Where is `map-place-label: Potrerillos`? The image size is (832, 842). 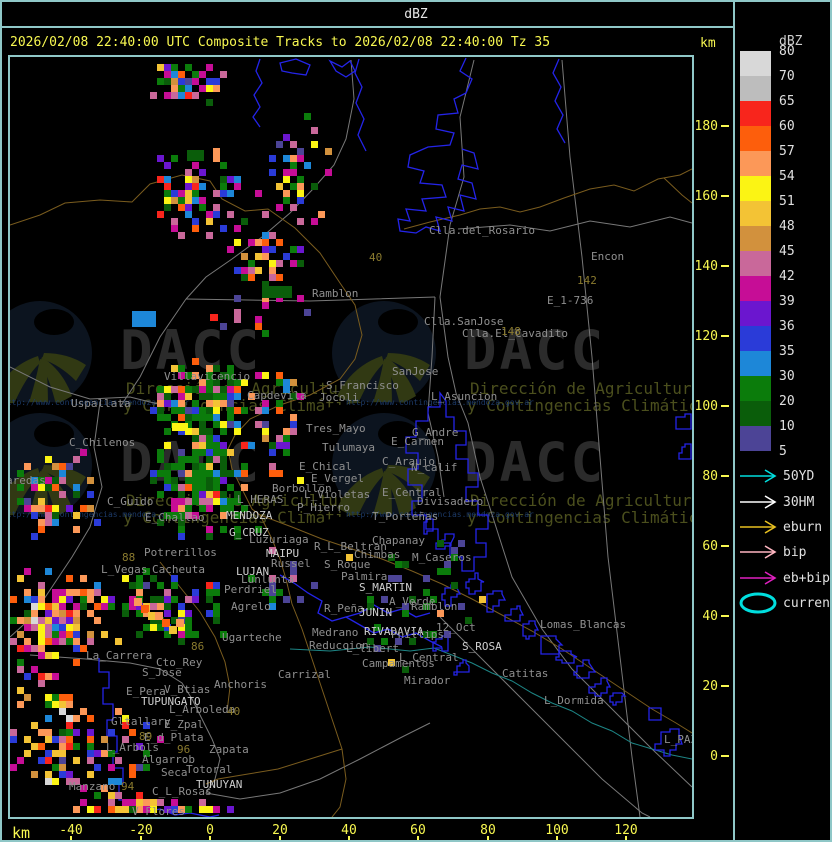
map-place-label: Potrerillos is located at coordinates (180, 552).